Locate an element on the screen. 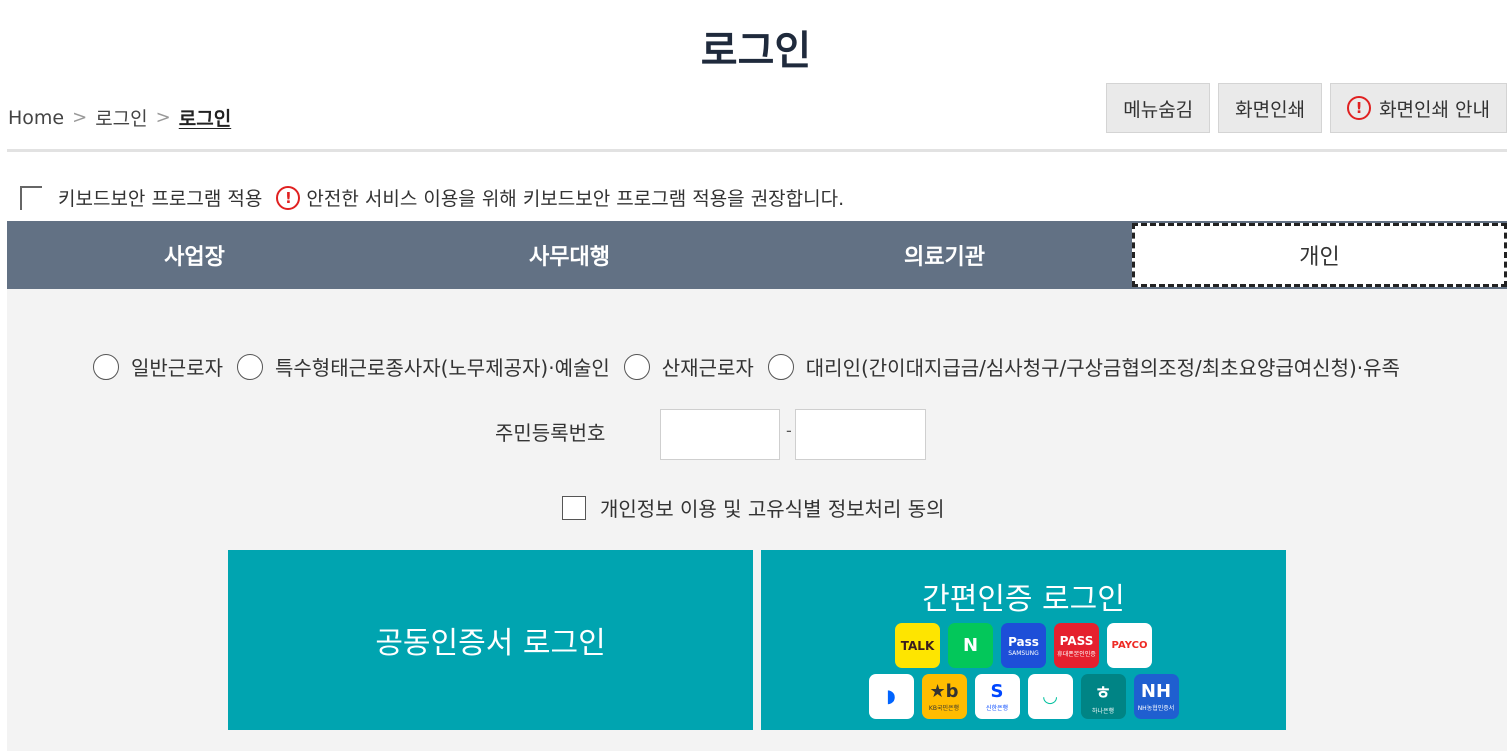 The width and height of the screenshot is (1512, 751). user-type-option: 산재근로자 is located at coordinates (688, 366).